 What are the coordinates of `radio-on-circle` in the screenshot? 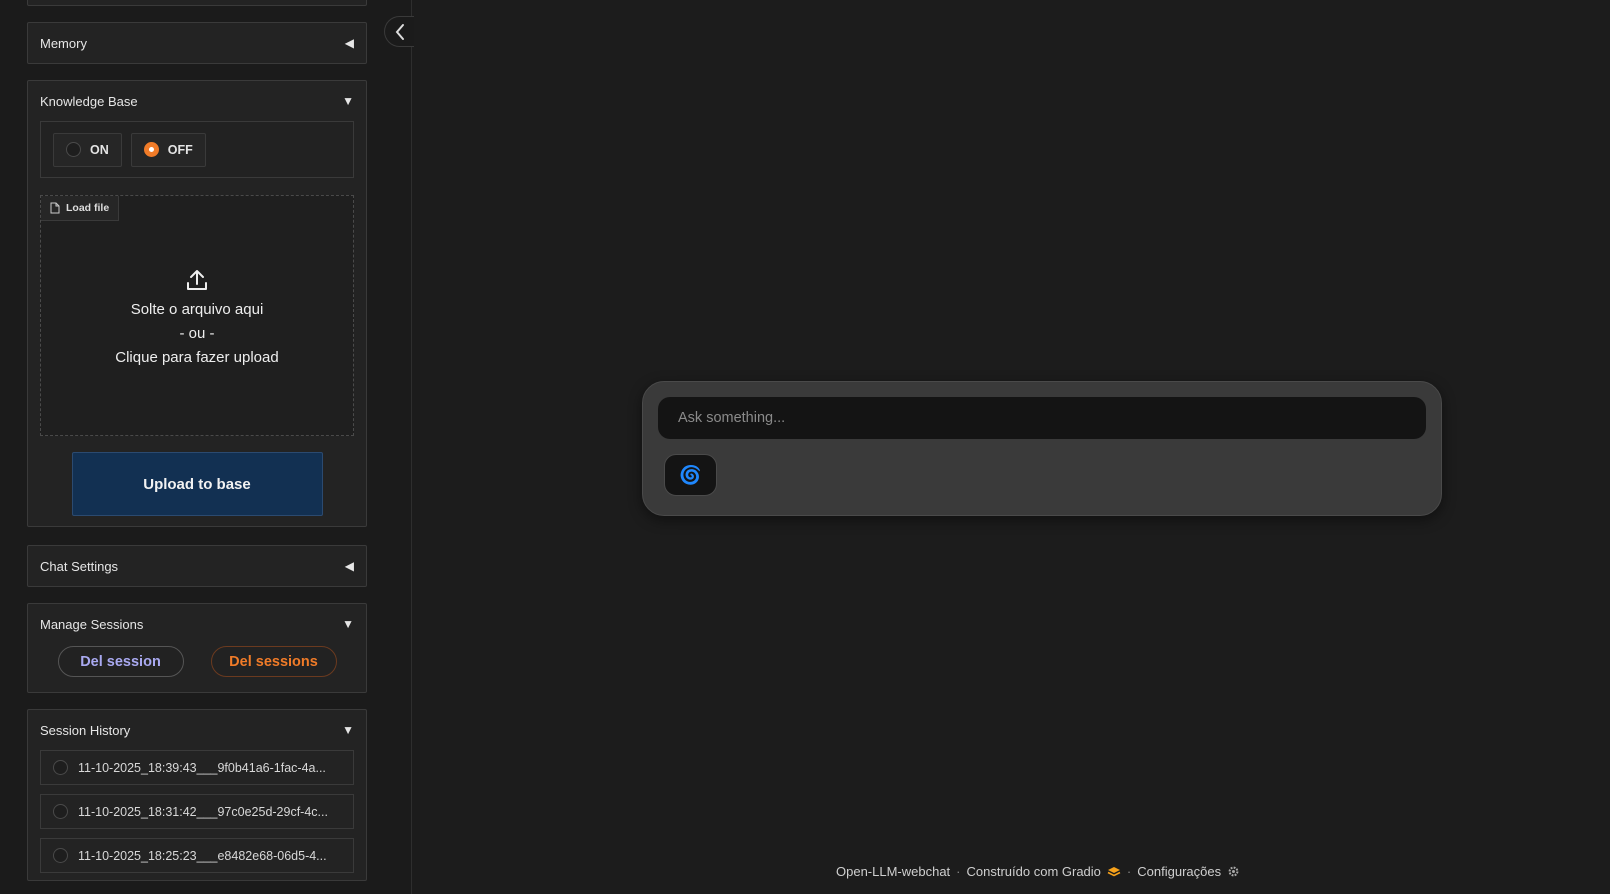 It's located at (73, 149).